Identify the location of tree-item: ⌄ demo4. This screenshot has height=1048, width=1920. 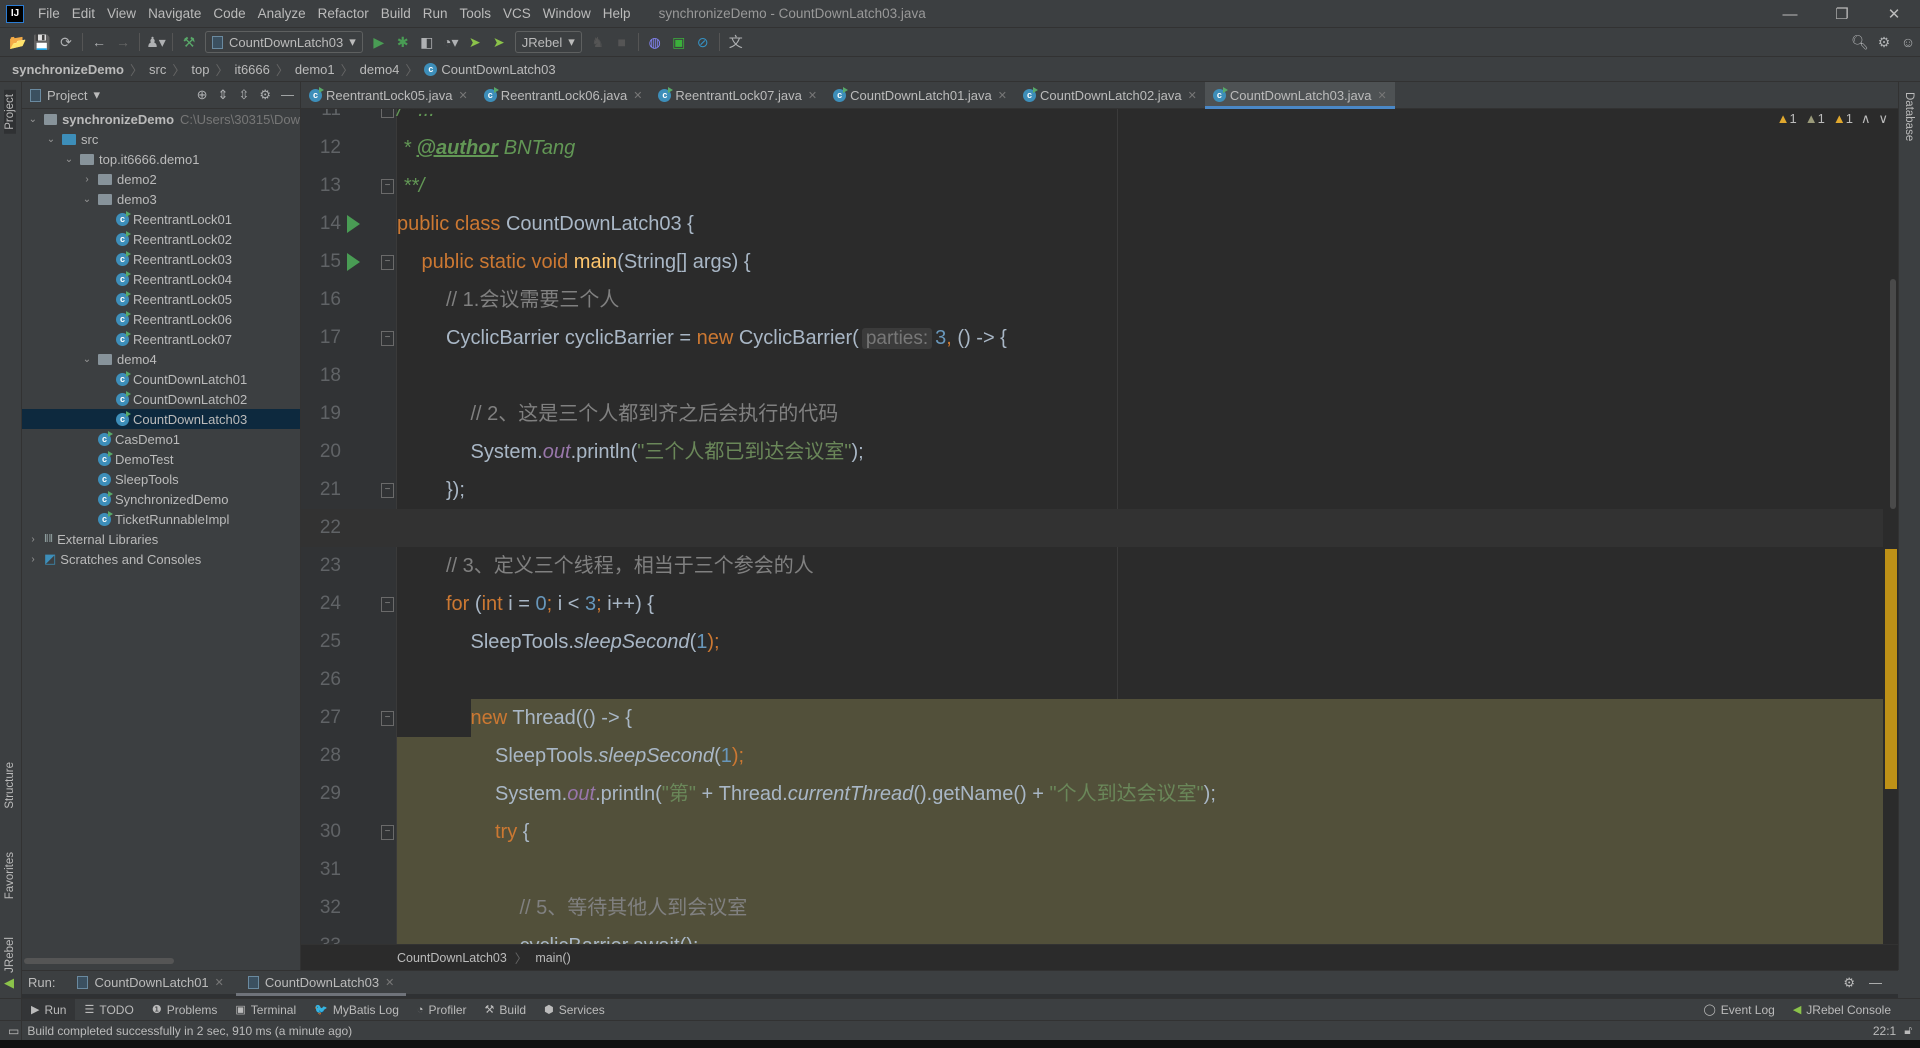
(161, 359).